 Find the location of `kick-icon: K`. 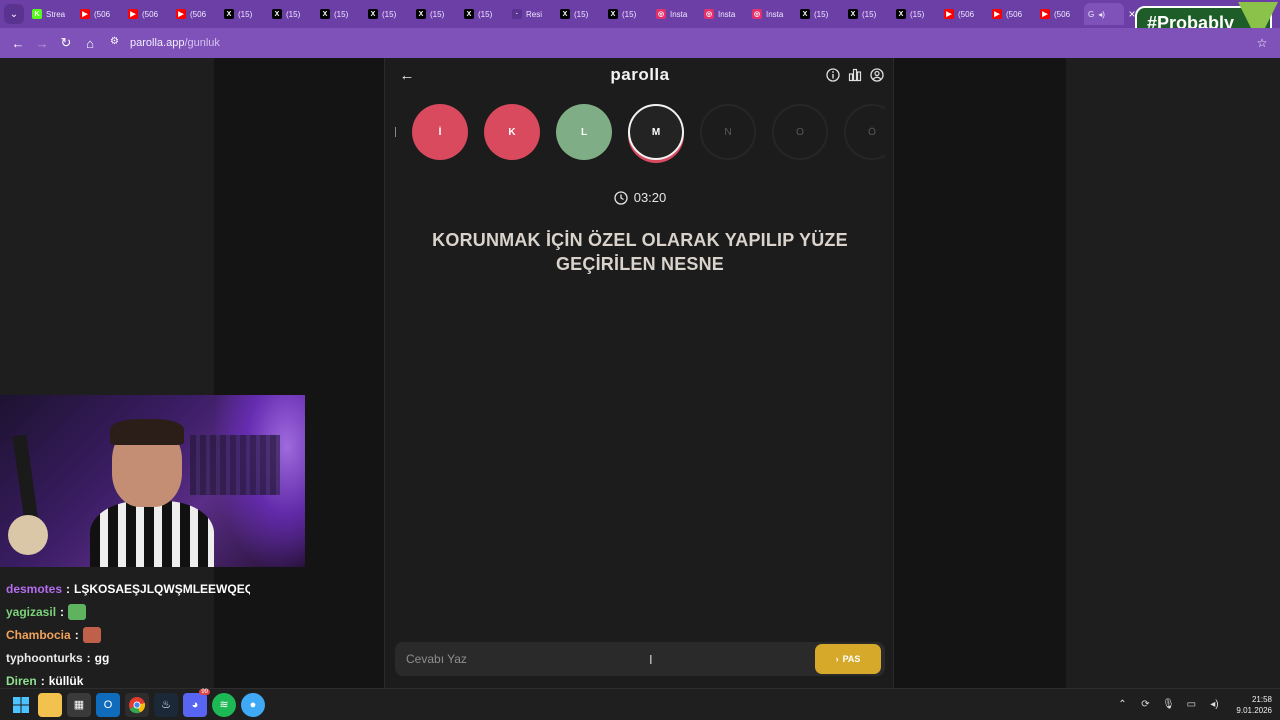

kick-icon: K is located at coordinates (37, 14).